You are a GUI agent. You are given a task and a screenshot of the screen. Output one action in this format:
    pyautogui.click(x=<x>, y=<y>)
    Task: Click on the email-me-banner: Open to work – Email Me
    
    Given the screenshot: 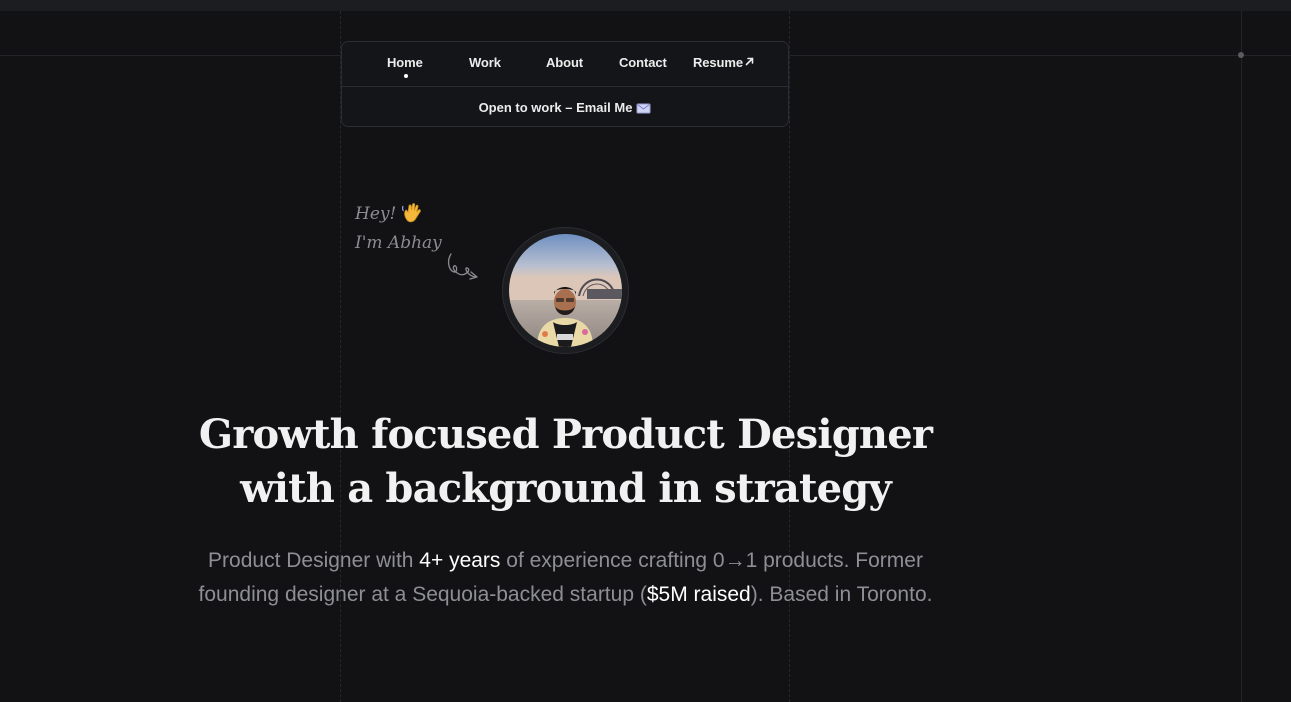 What is the action you would take?
    pyautogui.click(x=565, y=106)
    